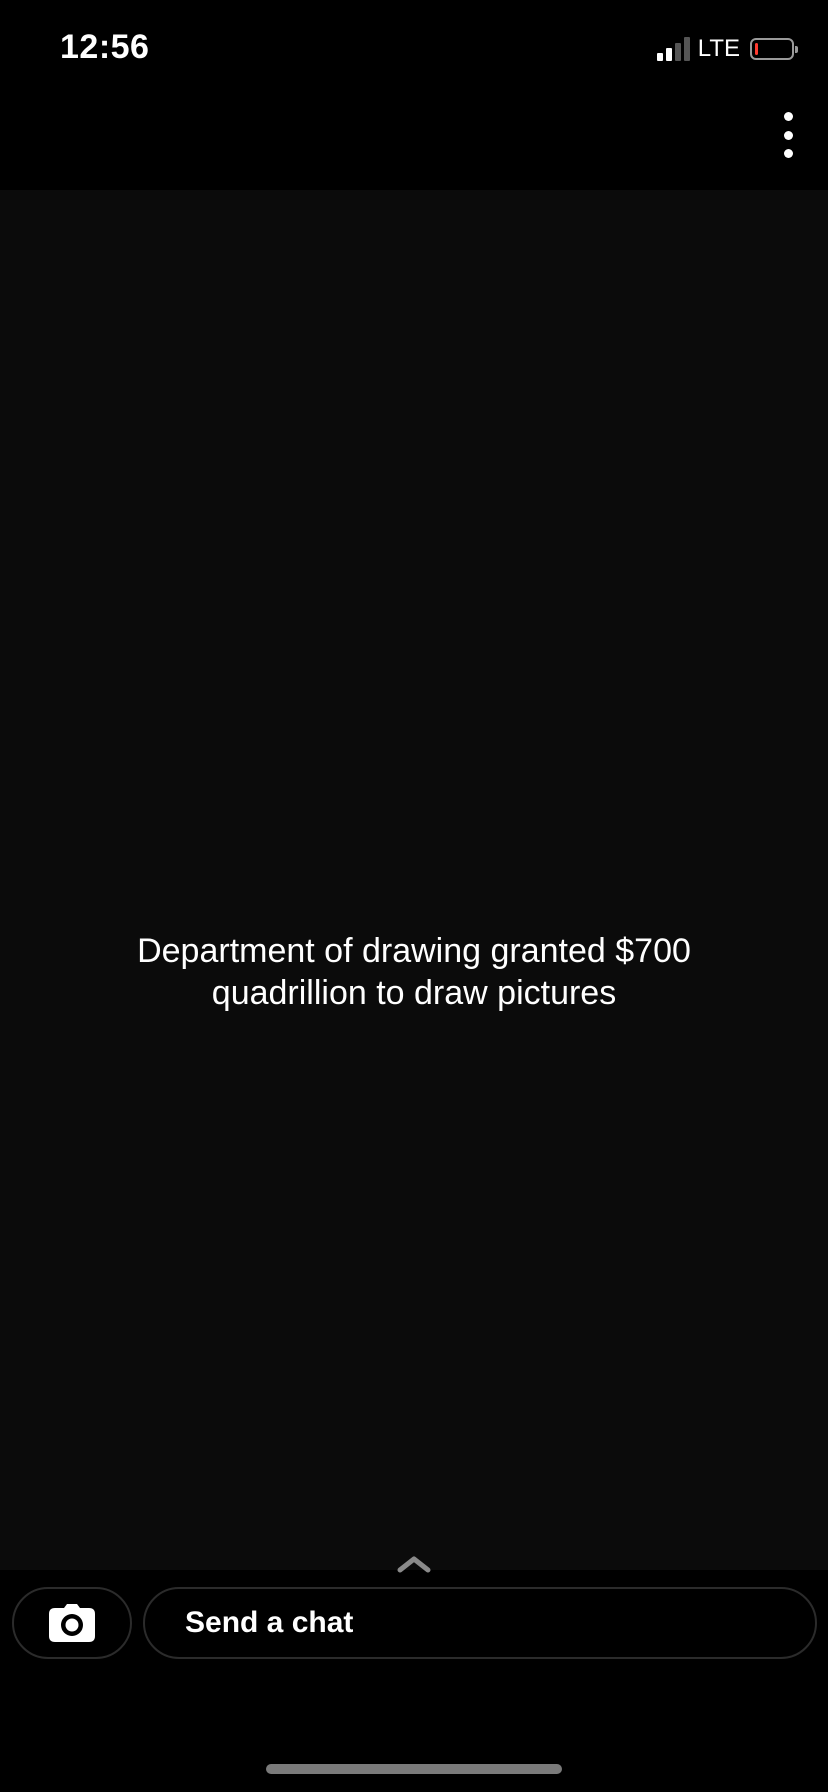 This screenshot has width=828, height=1792. Describe the element at coordinates (414, 1769) in the screenshot. I see `home-indicator` at that location.